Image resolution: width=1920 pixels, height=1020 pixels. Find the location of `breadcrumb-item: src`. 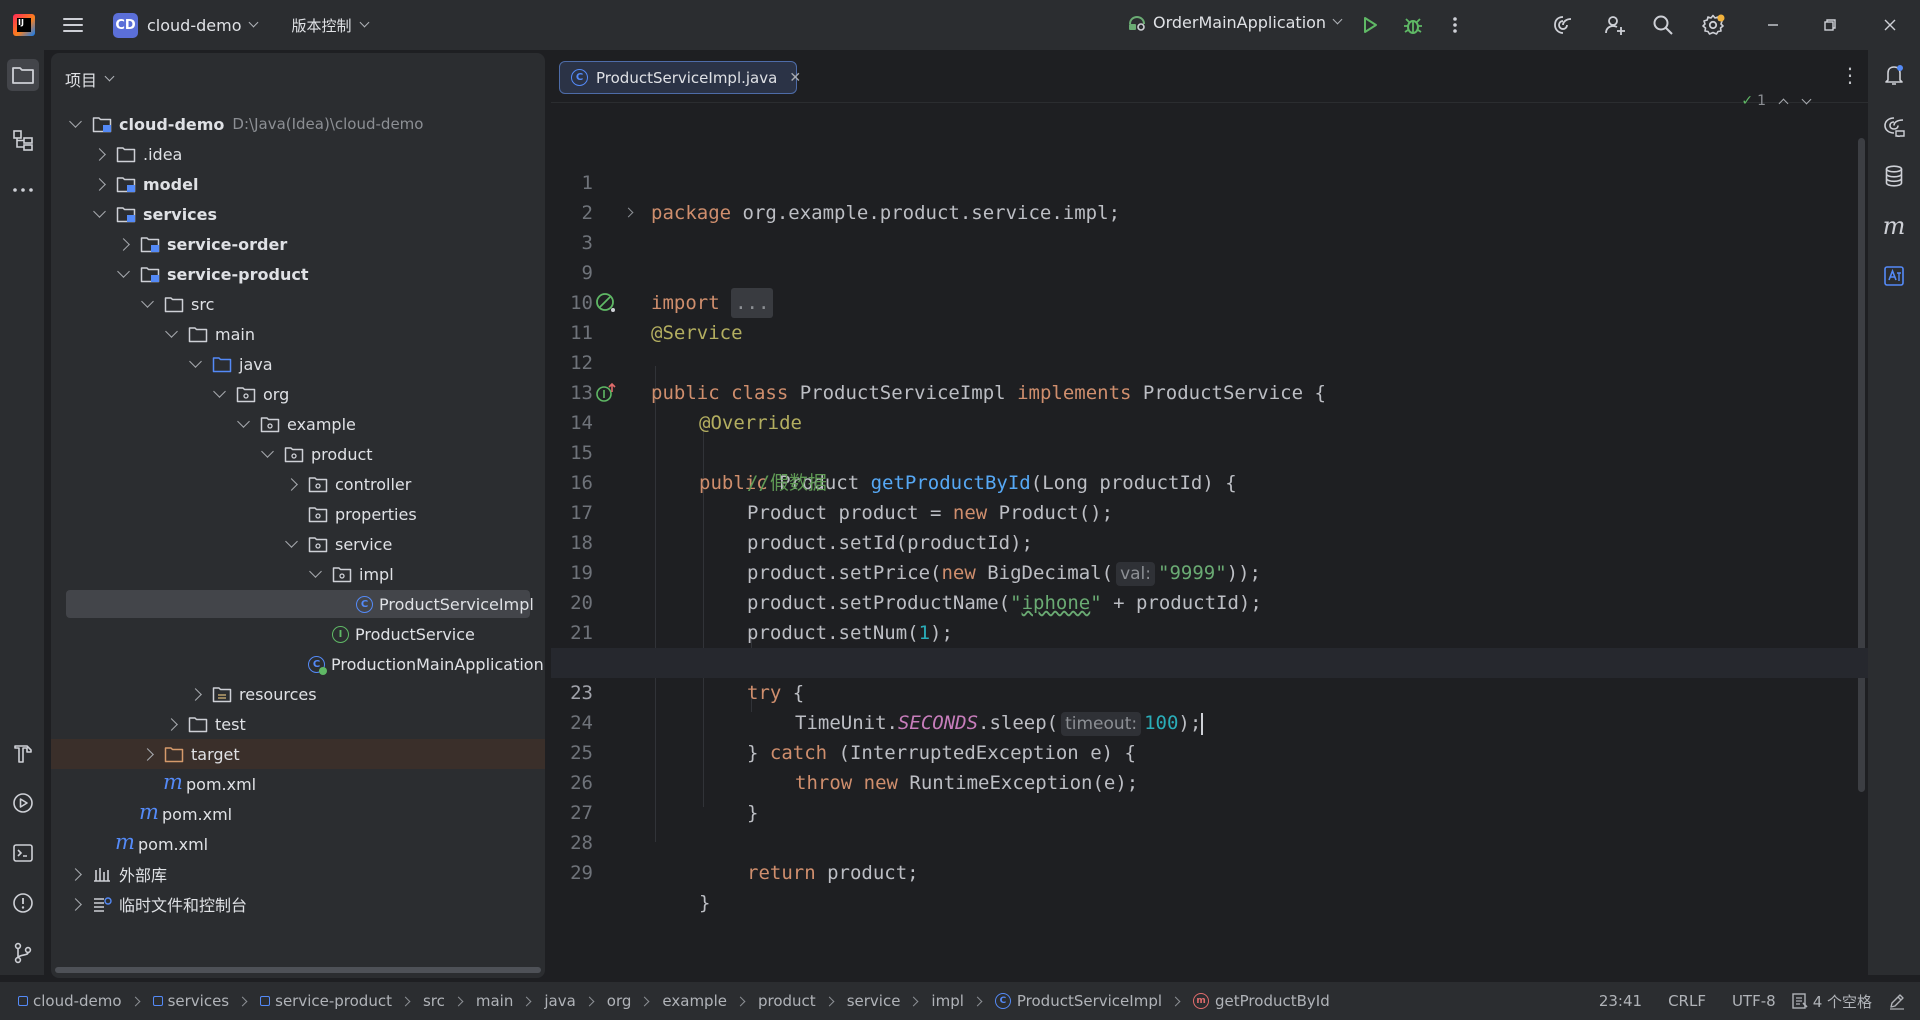

breadcrumb-item: src is located at coordinates (434, 1001).